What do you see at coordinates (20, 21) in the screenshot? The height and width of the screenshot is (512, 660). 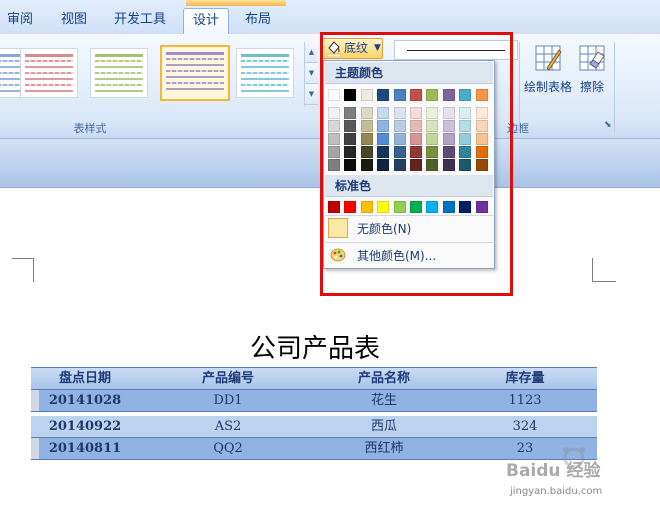 I see `tab-review: 审阅` at bounding box center [20, 21].